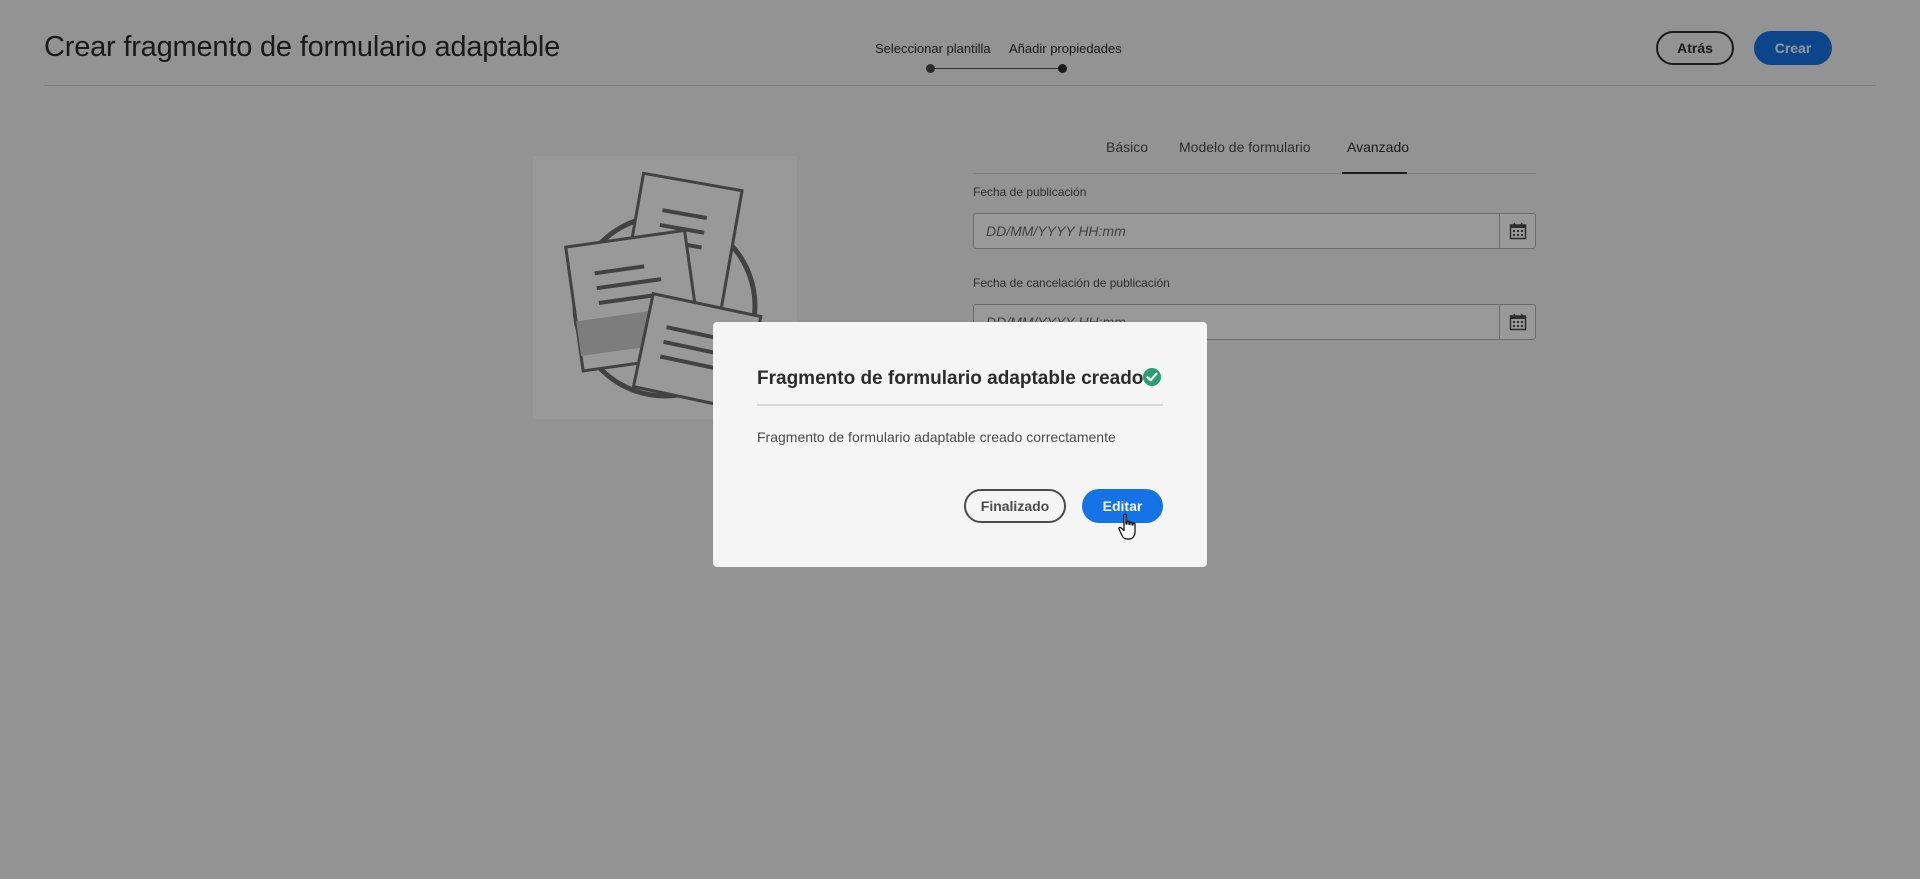 This screenshot has height=879, width=1920. I want to click on done-button: Finalizado, so click(1015, 506).